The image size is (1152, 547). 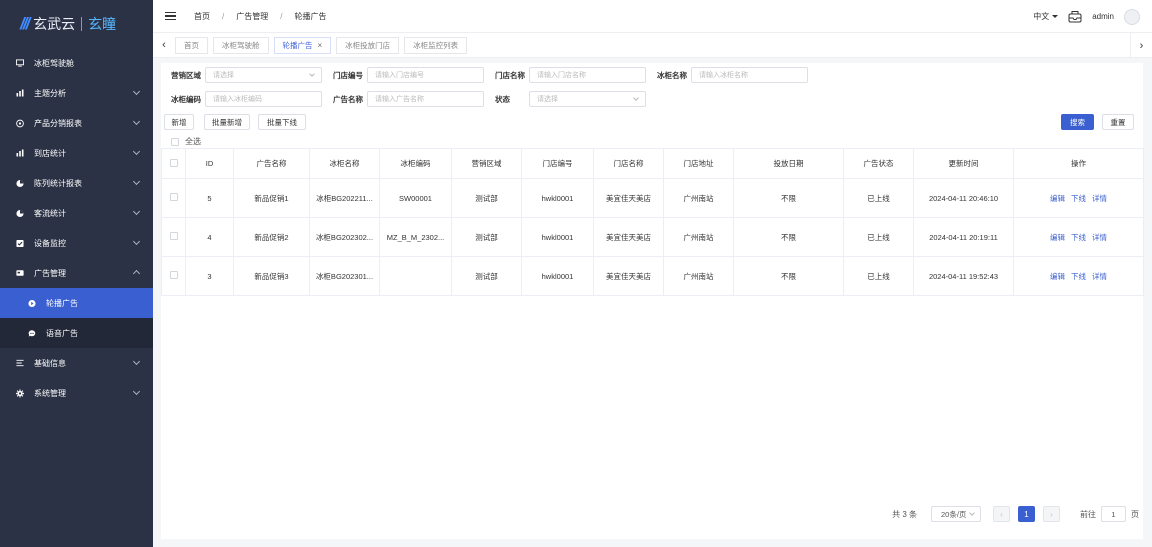 I want to click on column-header: 更新时间, so click(x=963, y=163).